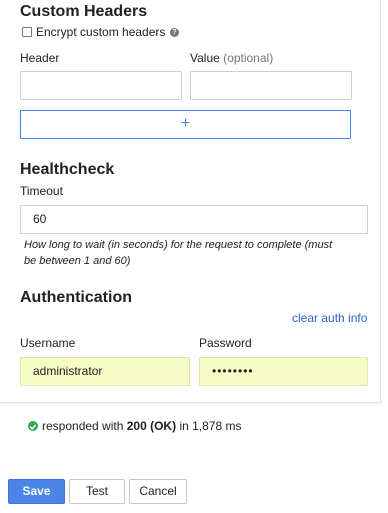 The width and height of the screenshot is (388, 513). I want to click on timeout-label: Timeout, so click(41, 191).